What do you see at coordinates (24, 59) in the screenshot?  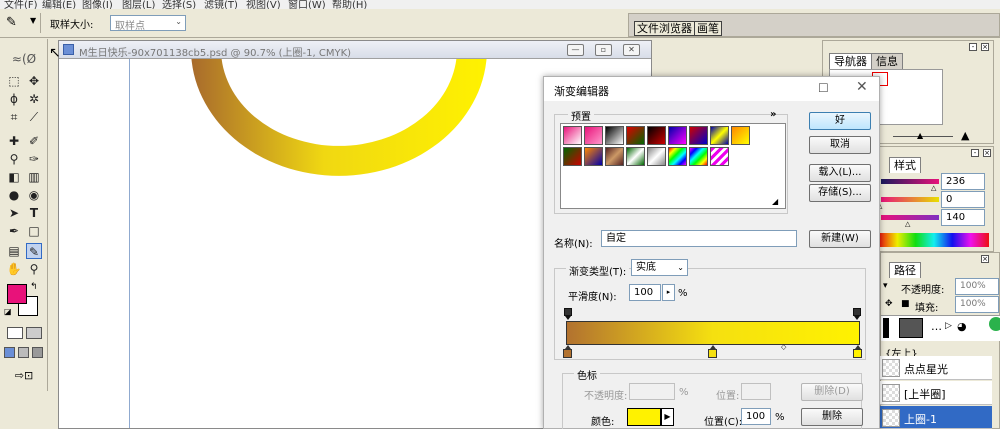 I see `adobe-logo-icon: ≈(Ø` at bounding box center [24, 59].